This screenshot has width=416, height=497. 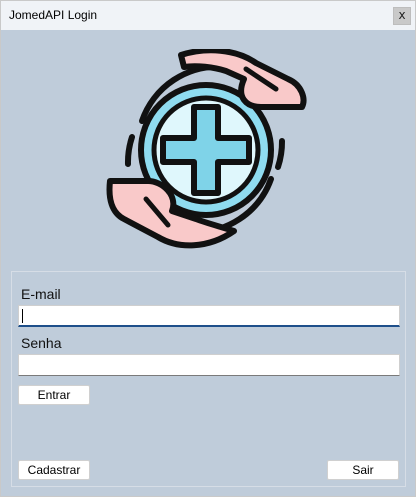 I want to click on email-field, so click(x=209, y=316).